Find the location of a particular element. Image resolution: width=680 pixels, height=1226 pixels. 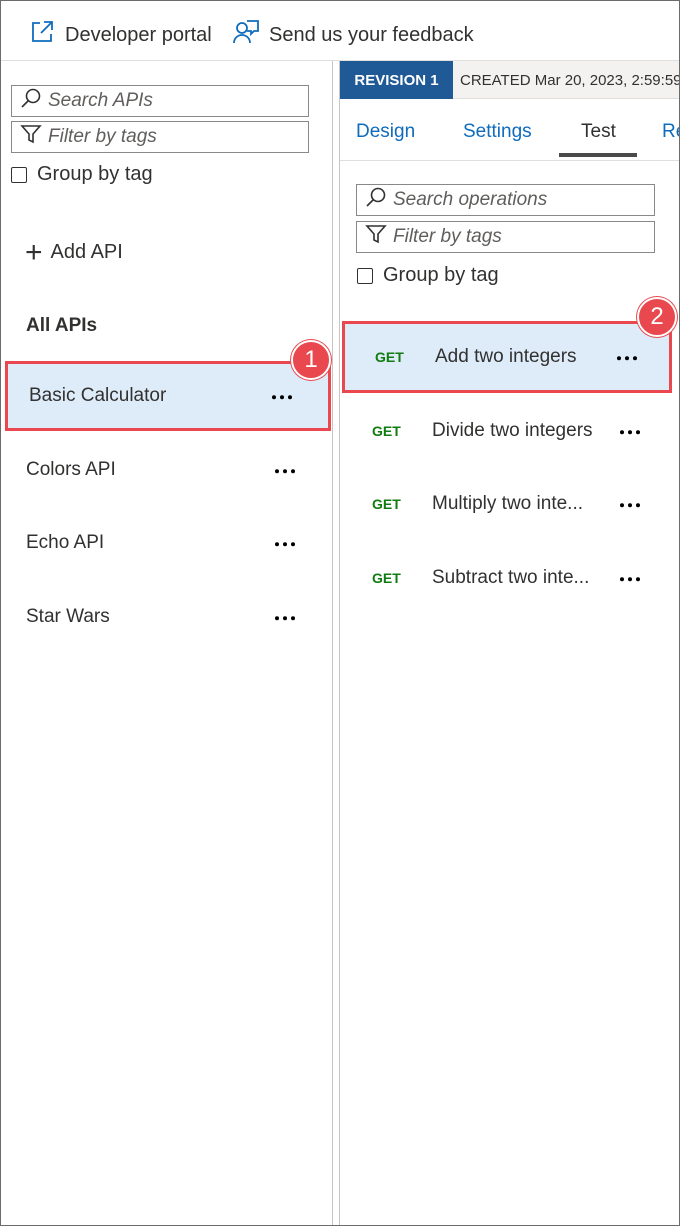

operation-item-add-two-integers: GET Add two integers is located at coordinates (507, 357).